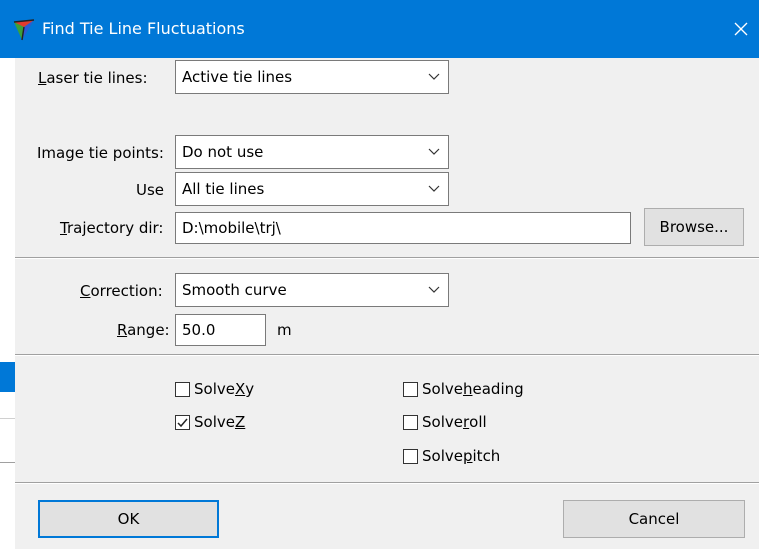  What do you see at coordinates (24, 30) in the screenshot?
I see `app-icon` at bounding box center [24, 30].